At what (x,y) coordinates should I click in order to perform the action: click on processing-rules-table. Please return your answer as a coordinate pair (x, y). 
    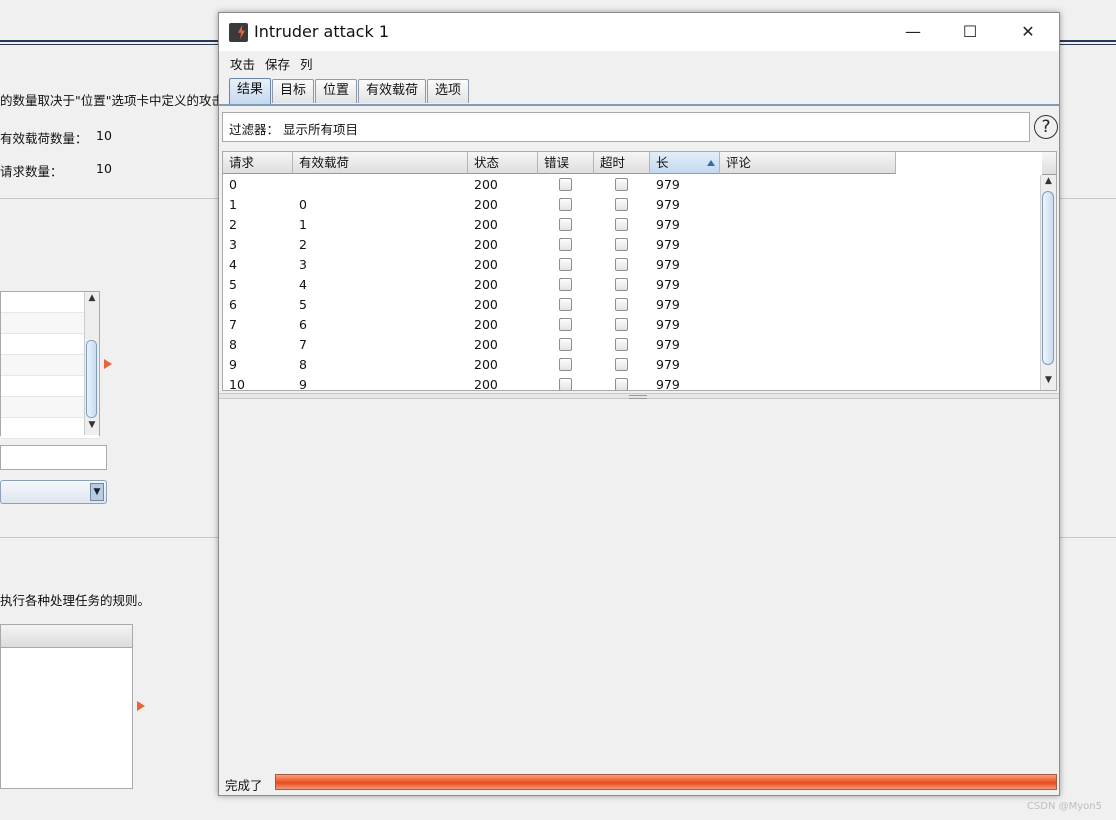
    Looking at the image, I should click on (66, 706).